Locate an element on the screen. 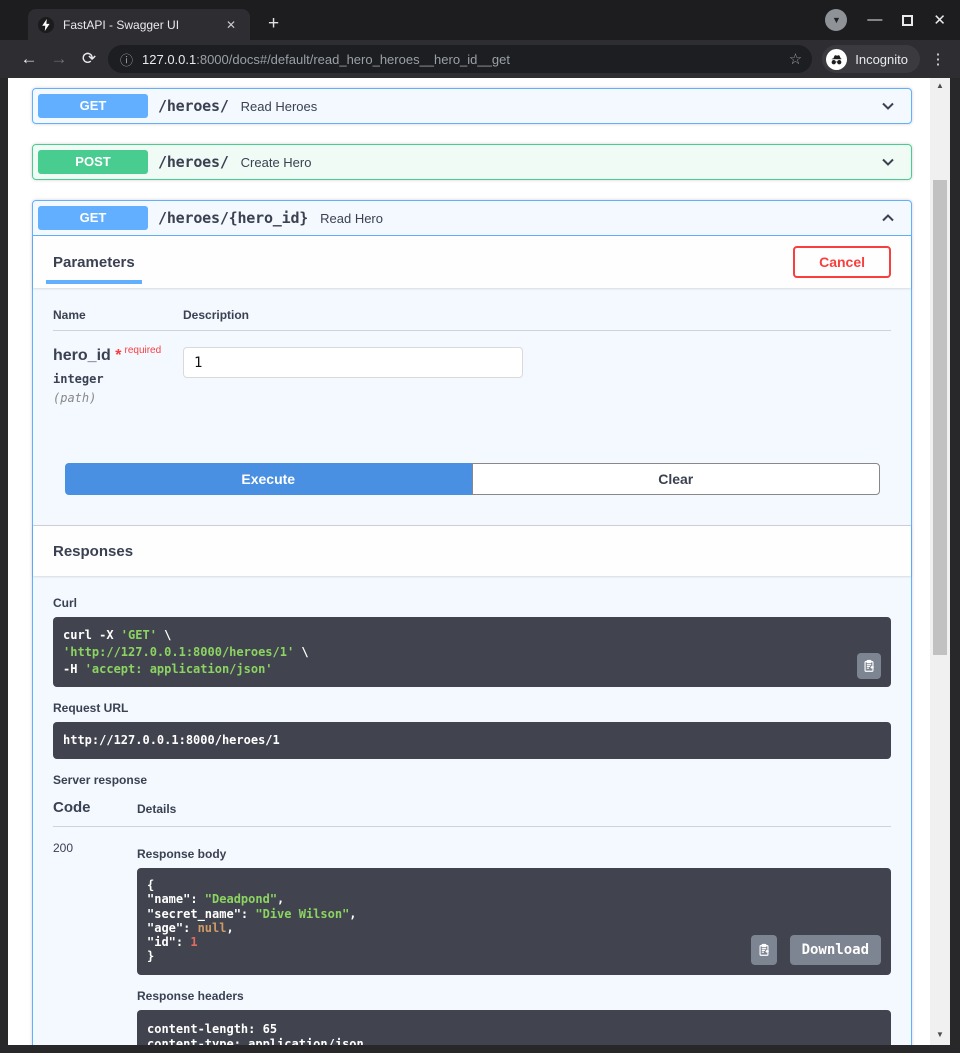 The image size is (960, 1053). browser-tab: FastAPI - Swagger UI ✕ is located at coordinates (139, 24).